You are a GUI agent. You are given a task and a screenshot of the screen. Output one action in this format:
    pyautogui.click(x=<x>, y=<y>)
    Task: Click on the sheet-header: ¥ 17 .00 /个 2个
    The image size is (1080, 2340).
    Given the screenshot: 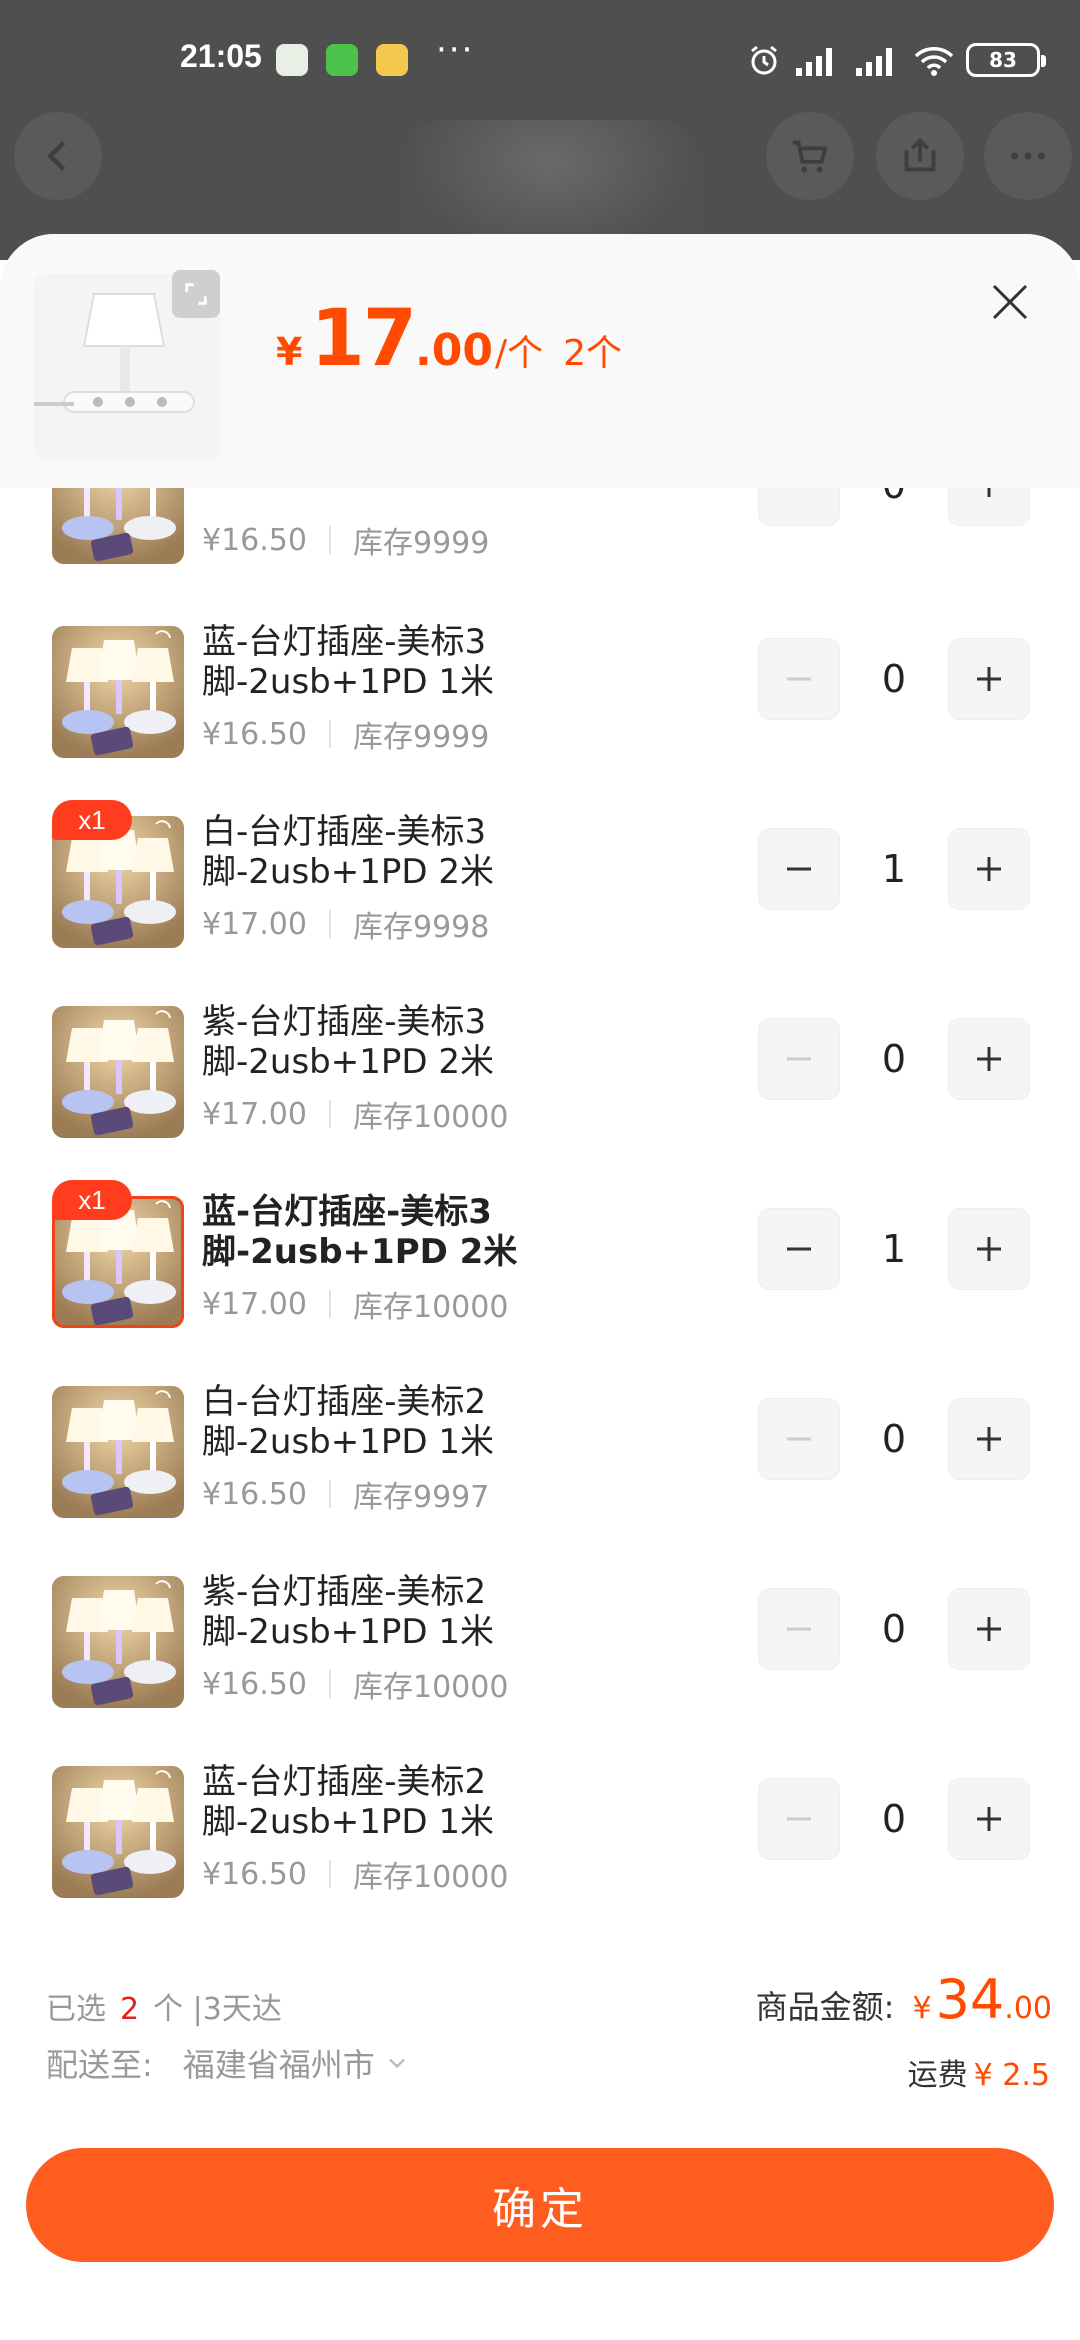 What is the action you would take?
    pyautogui.click(x=540, y=361)
    